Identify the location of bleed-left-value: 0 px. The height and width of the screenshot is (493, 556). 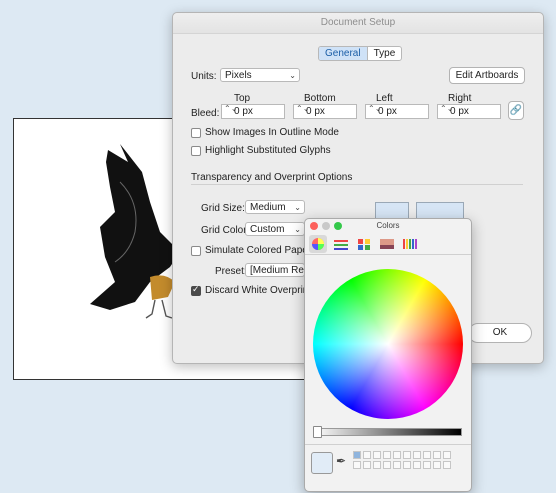
(387, 111).